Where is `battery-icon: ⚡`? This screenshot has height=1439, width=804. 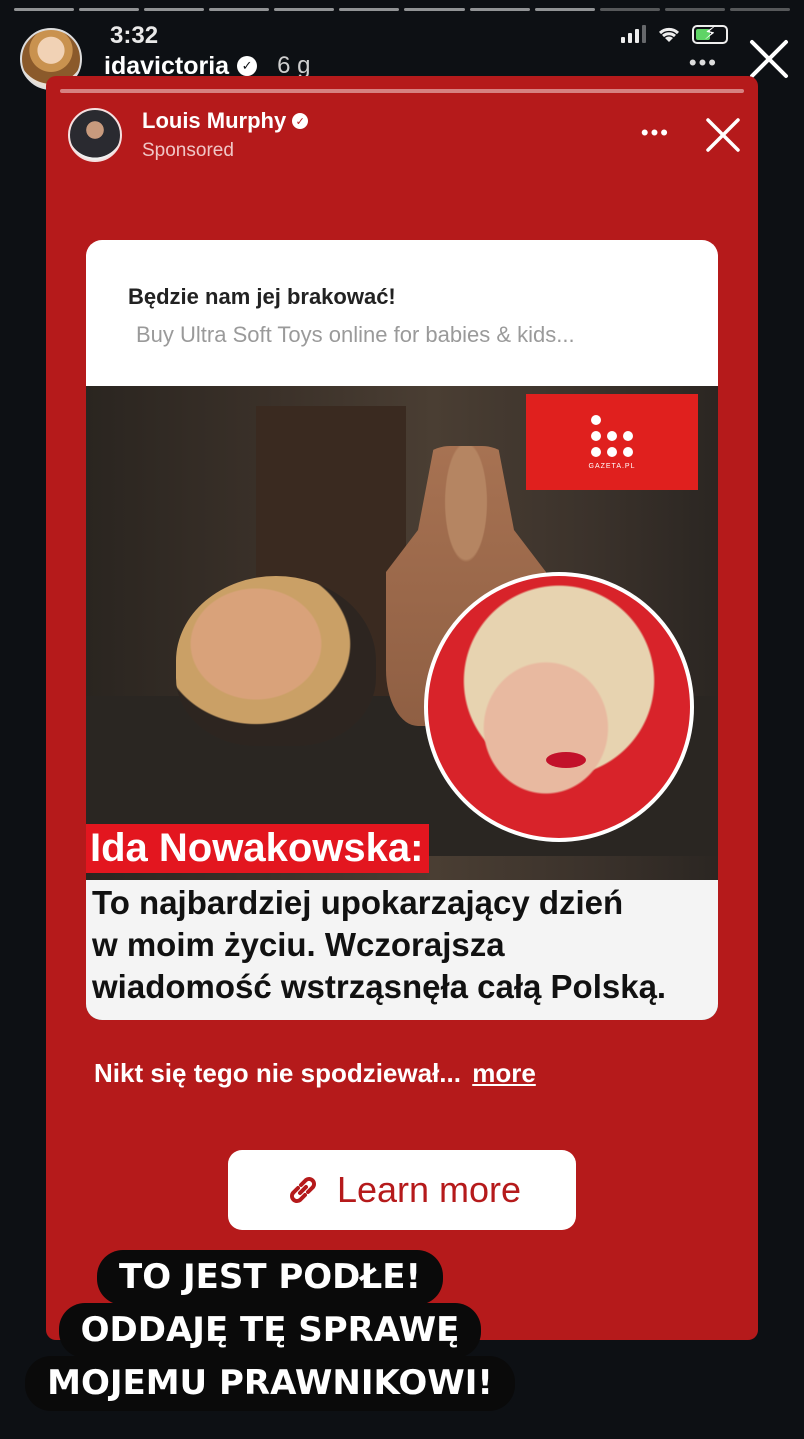 battery-icon: ⚡ is located at coordinates (710, 33).